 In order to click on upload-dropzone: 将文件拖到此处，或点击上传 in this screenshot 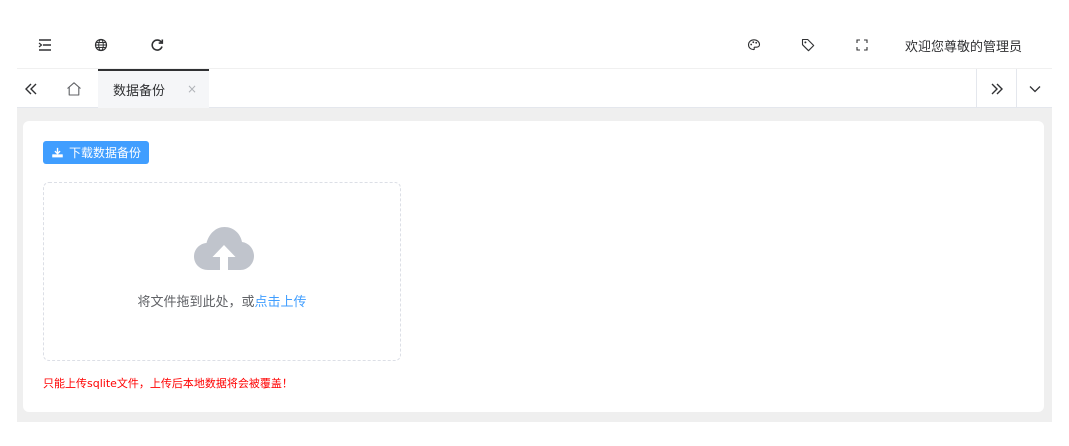, I will do `click(222, 271)`.